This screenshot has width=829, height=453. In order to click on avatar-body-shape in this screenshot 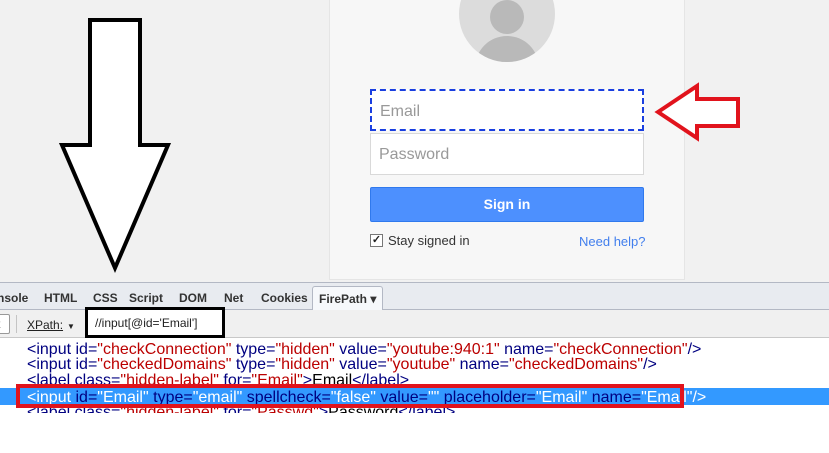, I will do `click(507, 49)`.